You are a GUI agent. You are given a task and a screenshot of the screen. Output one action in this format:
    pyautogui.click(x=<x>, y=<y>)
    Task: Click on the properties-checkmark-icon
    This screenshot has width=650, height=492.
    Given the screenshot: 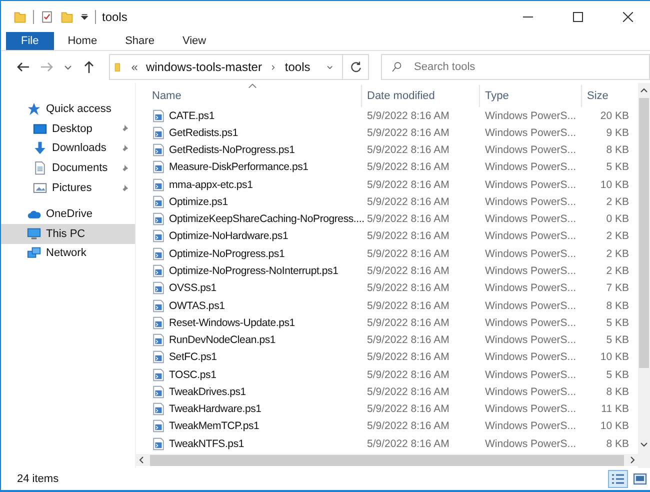 What is the action you would take?
    pyautogui.click(x=47, y=16)
    